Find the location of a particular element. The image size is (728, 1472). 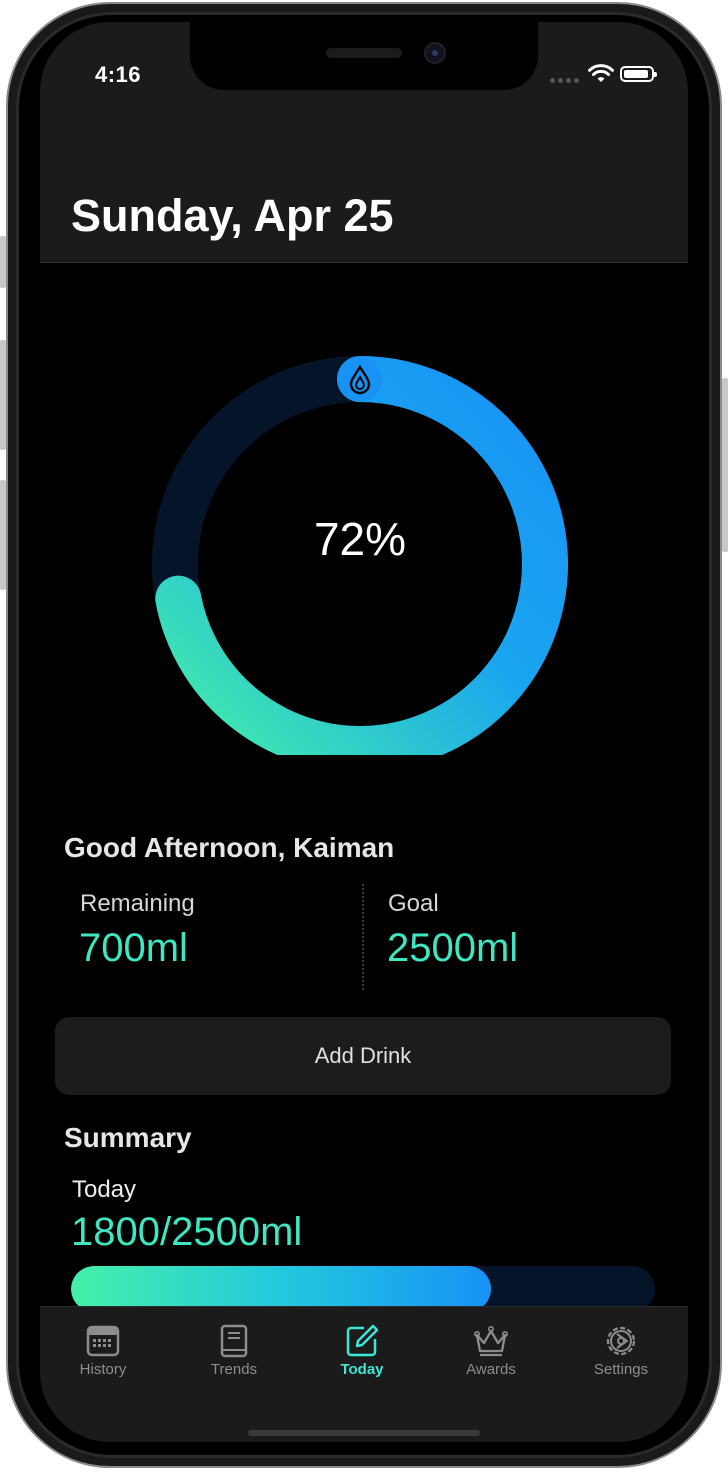

stats-divider is located at coordinates (363, 937).